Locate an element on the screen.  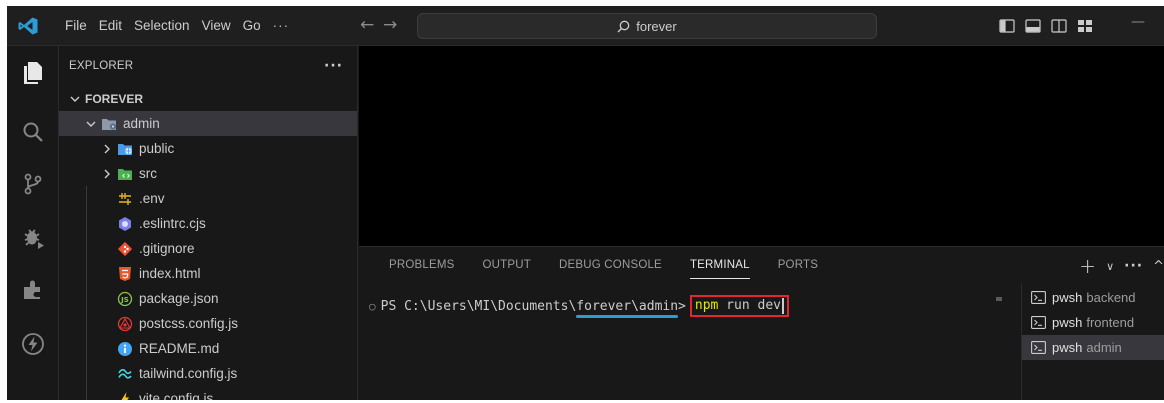
terminal-list: pwsh backend pwsh frontend pwsh admin is located at coordinates (1092, 341).